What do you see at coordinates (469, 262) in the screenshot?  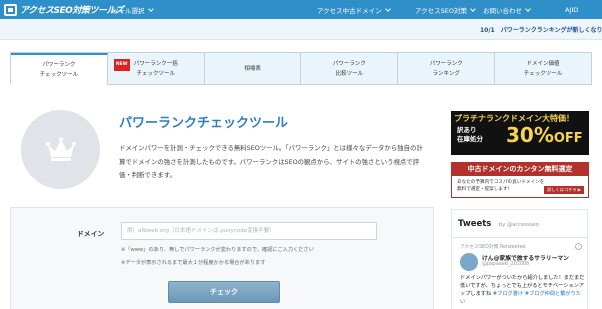 I see `avatar` at bounding box center [469, 262].